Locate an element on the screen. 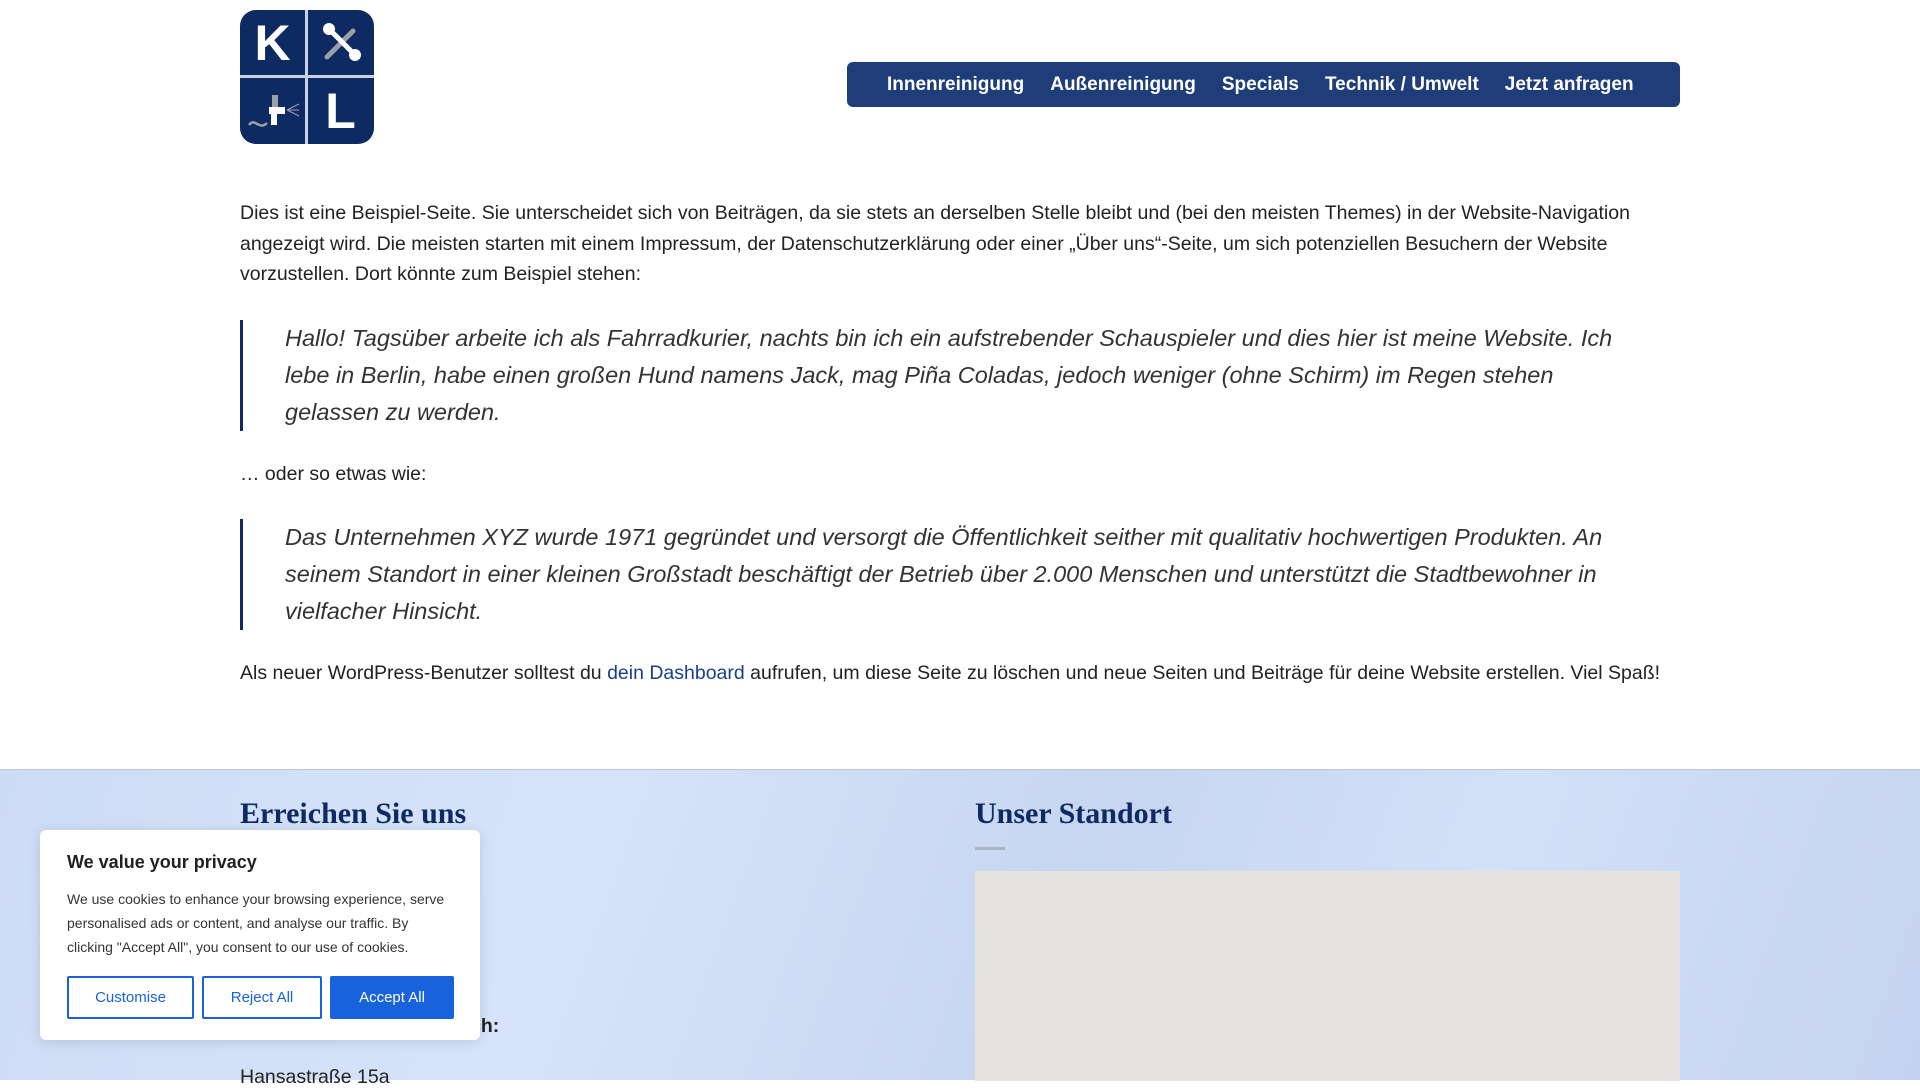  nav-technik-umwelt: Technik / Umwelt is located at coordinates (1402, 85).